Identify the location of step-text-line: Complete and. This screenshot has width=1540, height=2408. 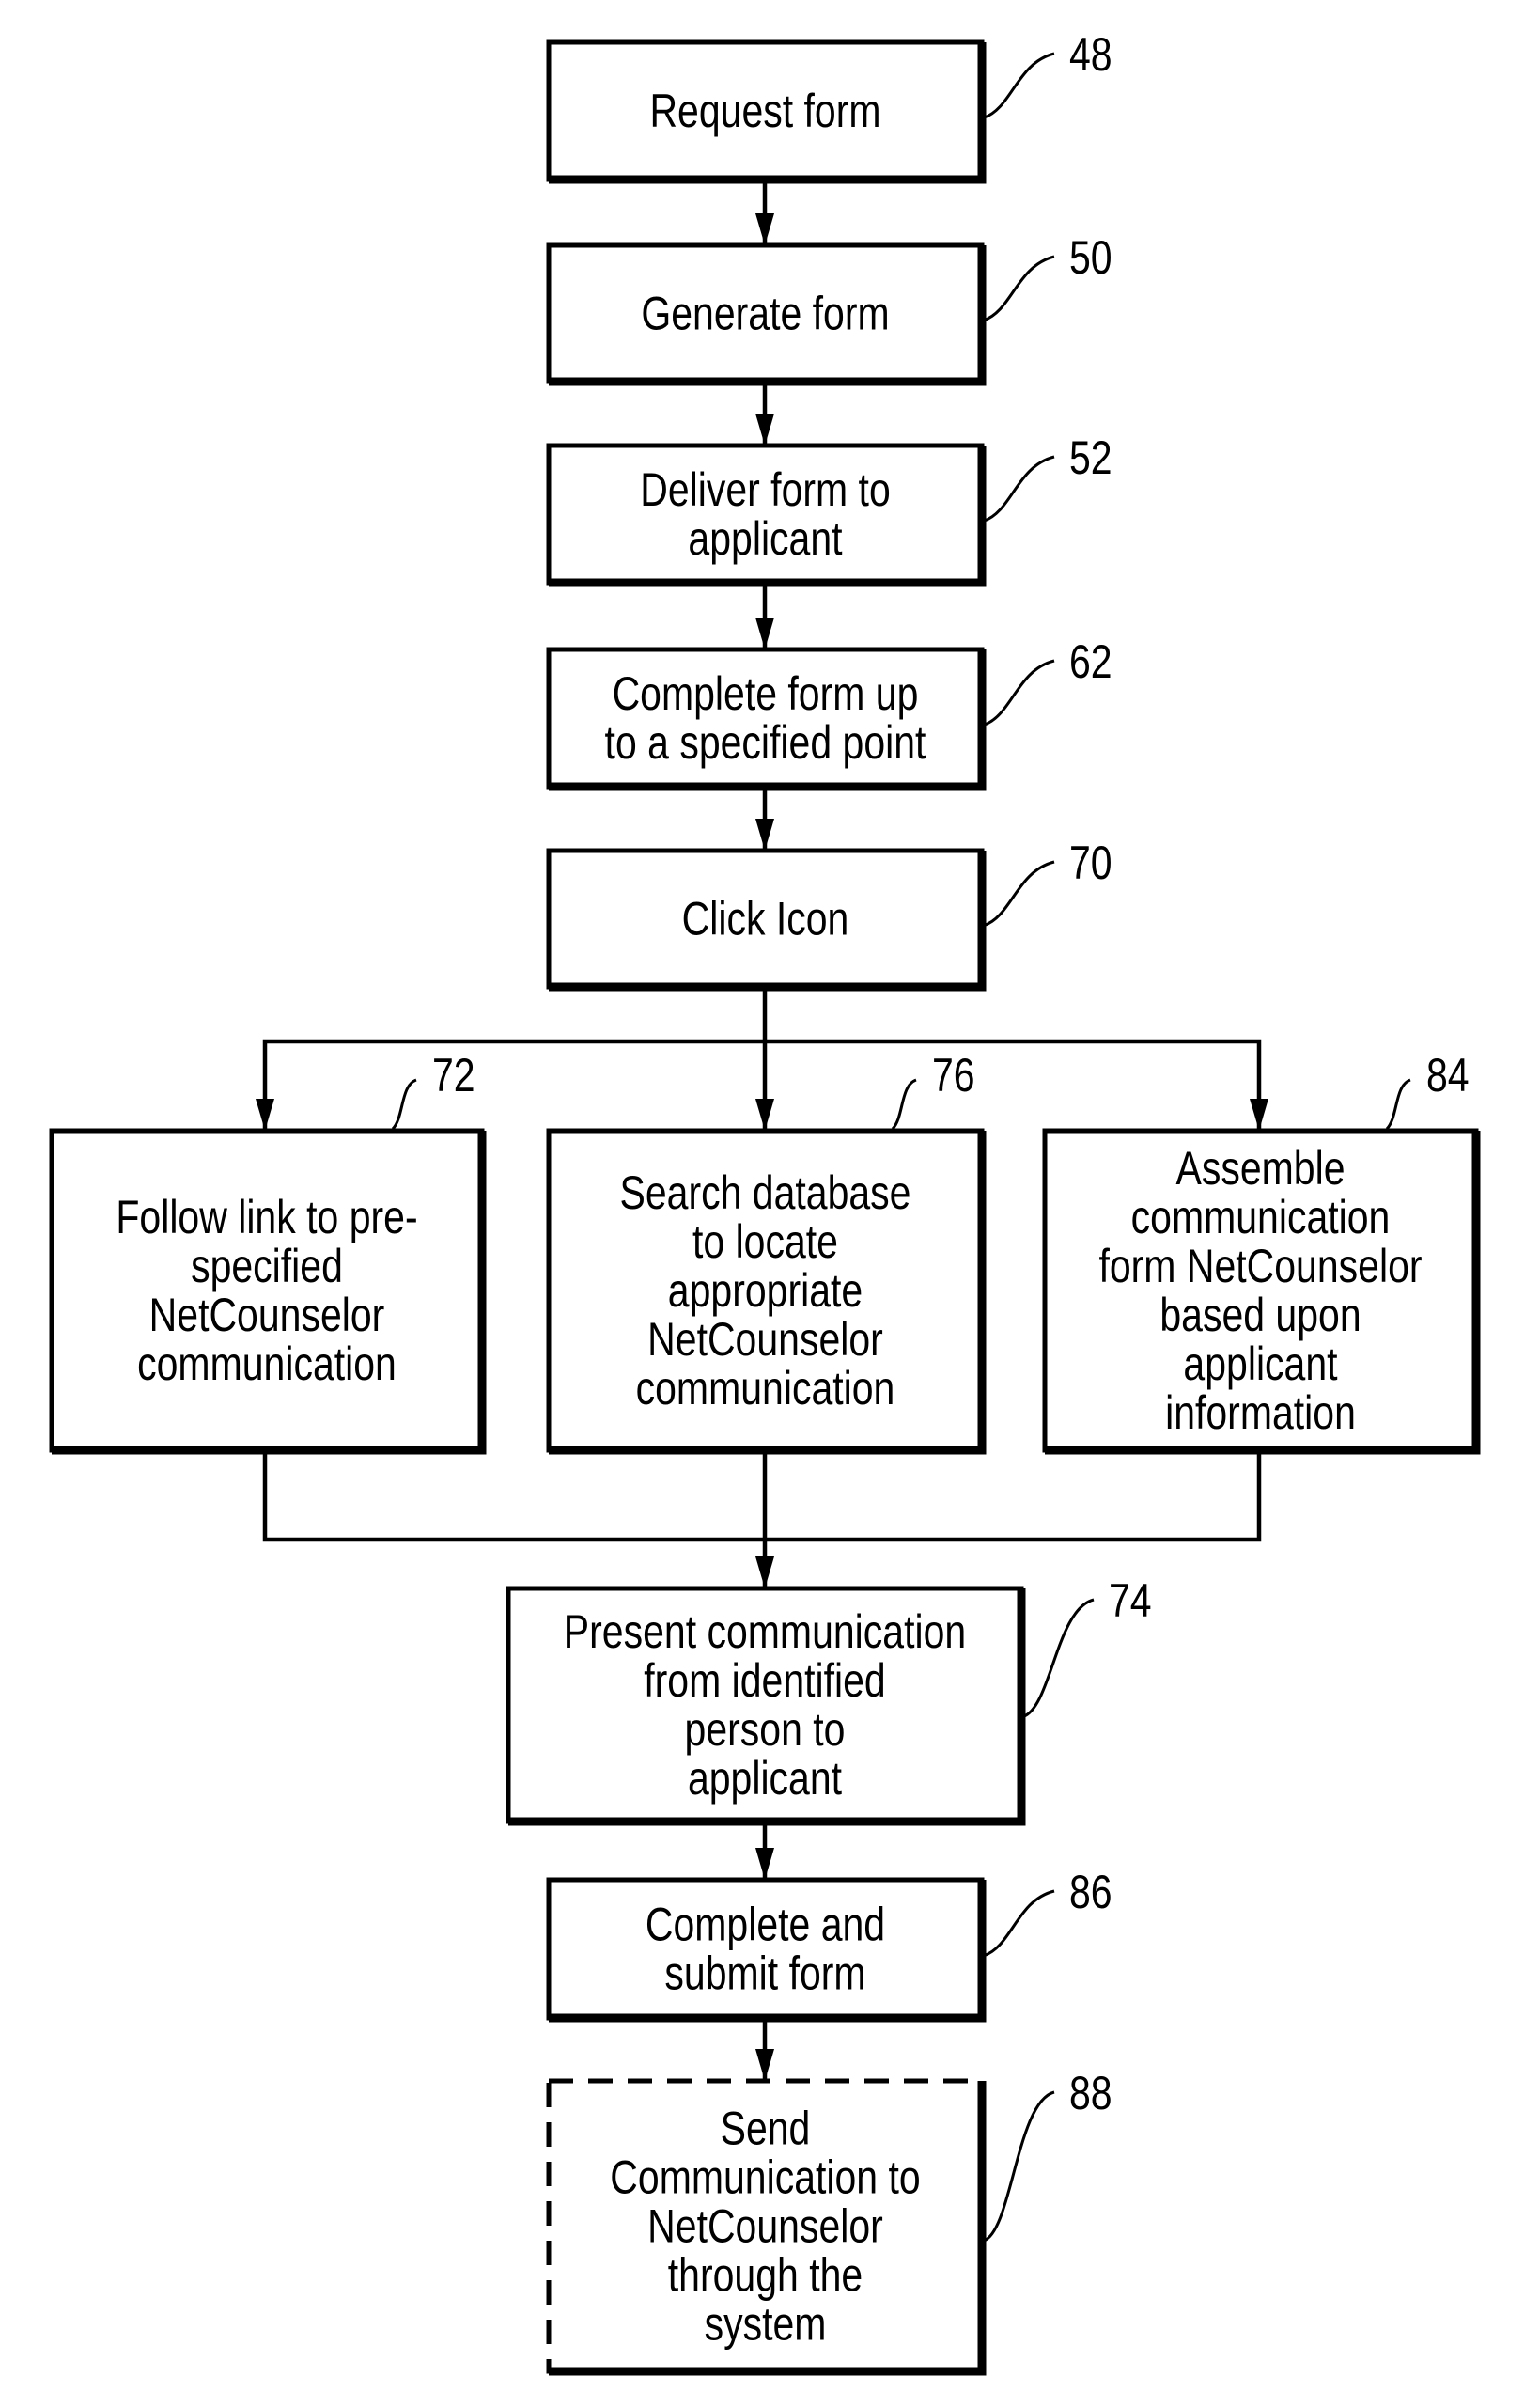
(765, 1925).